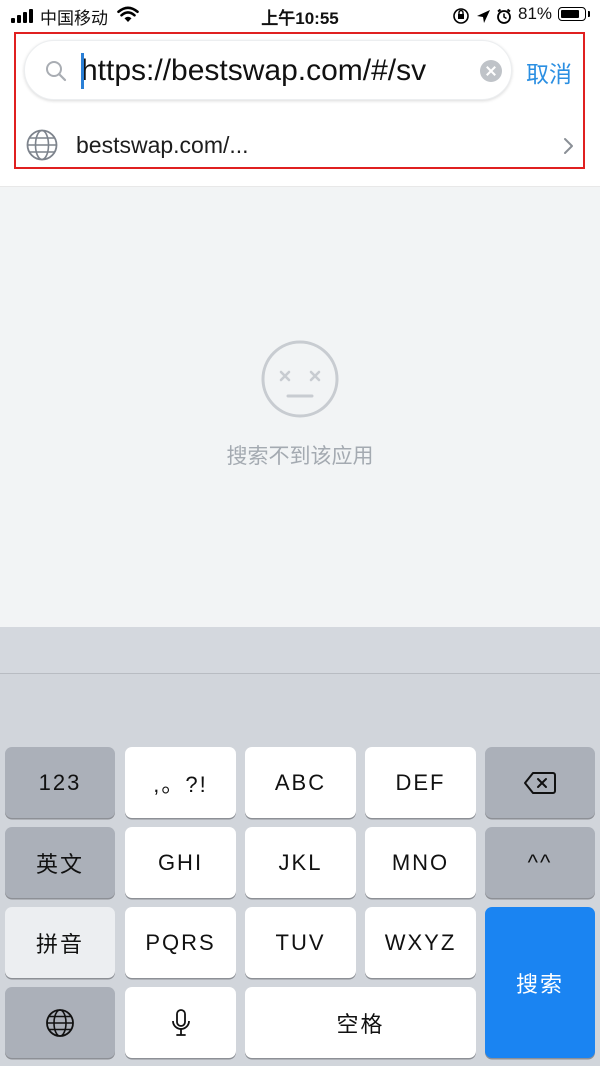  Describe the element at coordinates (504, 16) in the screenshot. I see `alarm-icon` at that location.